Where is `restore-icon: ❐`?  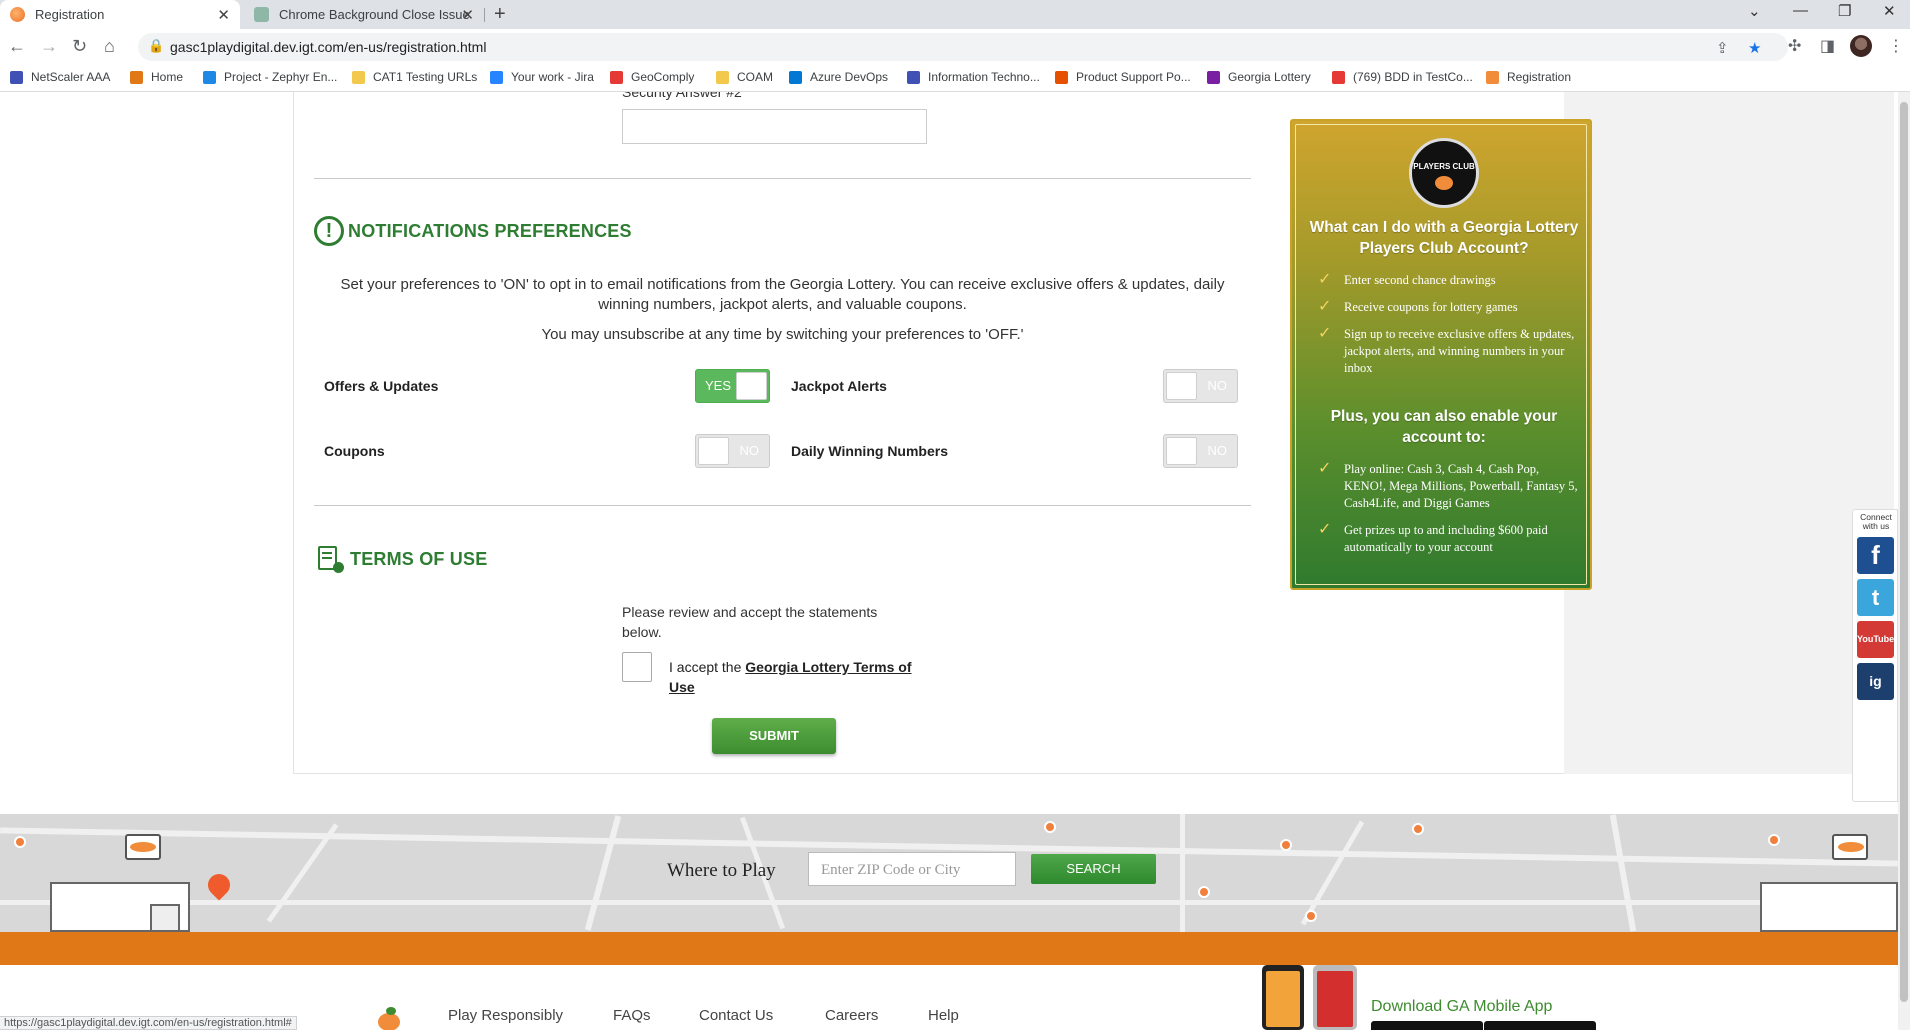
restore-icon: ❐ is located at coordinates (1844, 11).